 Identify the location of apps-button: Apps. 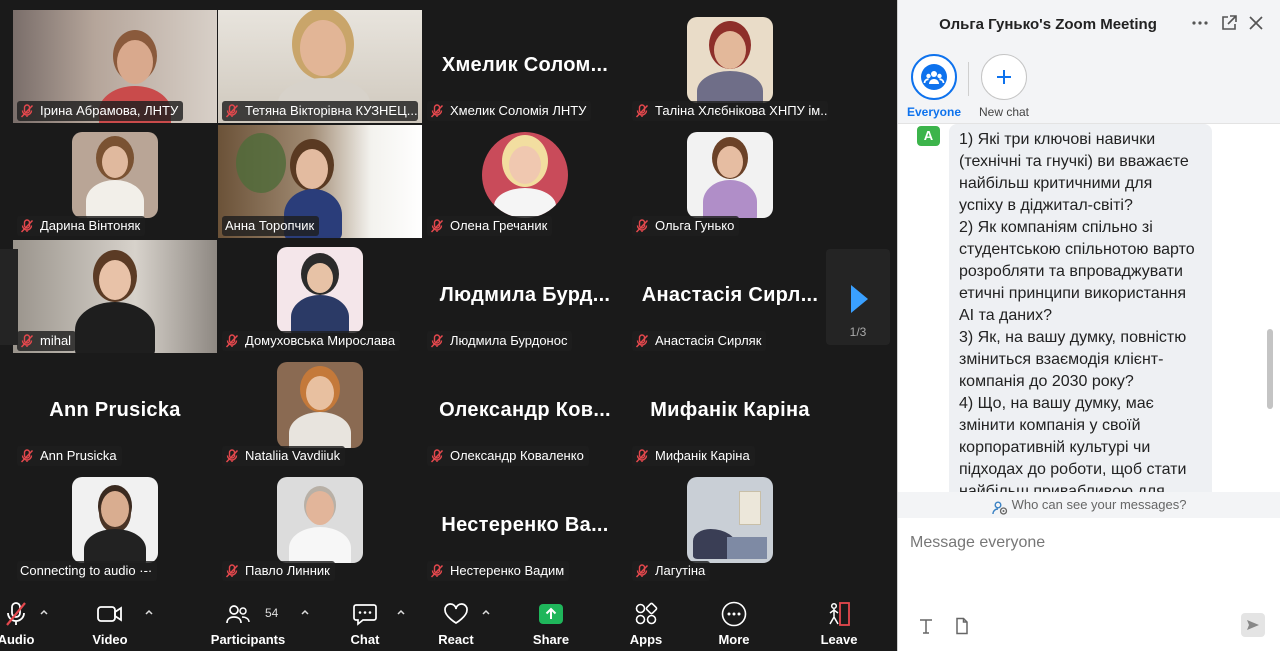
(646, 620).